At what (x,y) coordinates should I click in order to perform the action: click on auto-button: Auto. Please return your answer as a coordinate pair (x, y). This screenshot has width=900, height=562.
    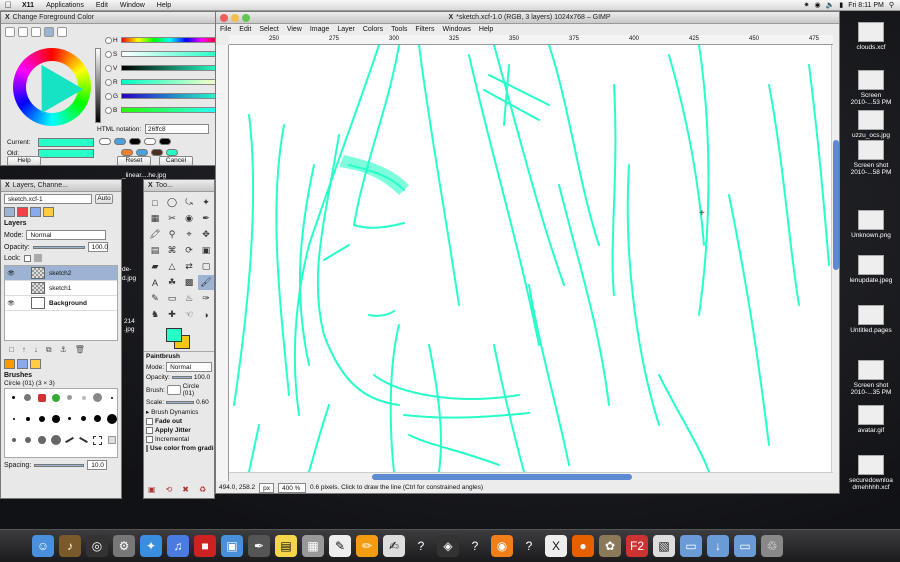
    Looking at the image, I should click on (104, 199).